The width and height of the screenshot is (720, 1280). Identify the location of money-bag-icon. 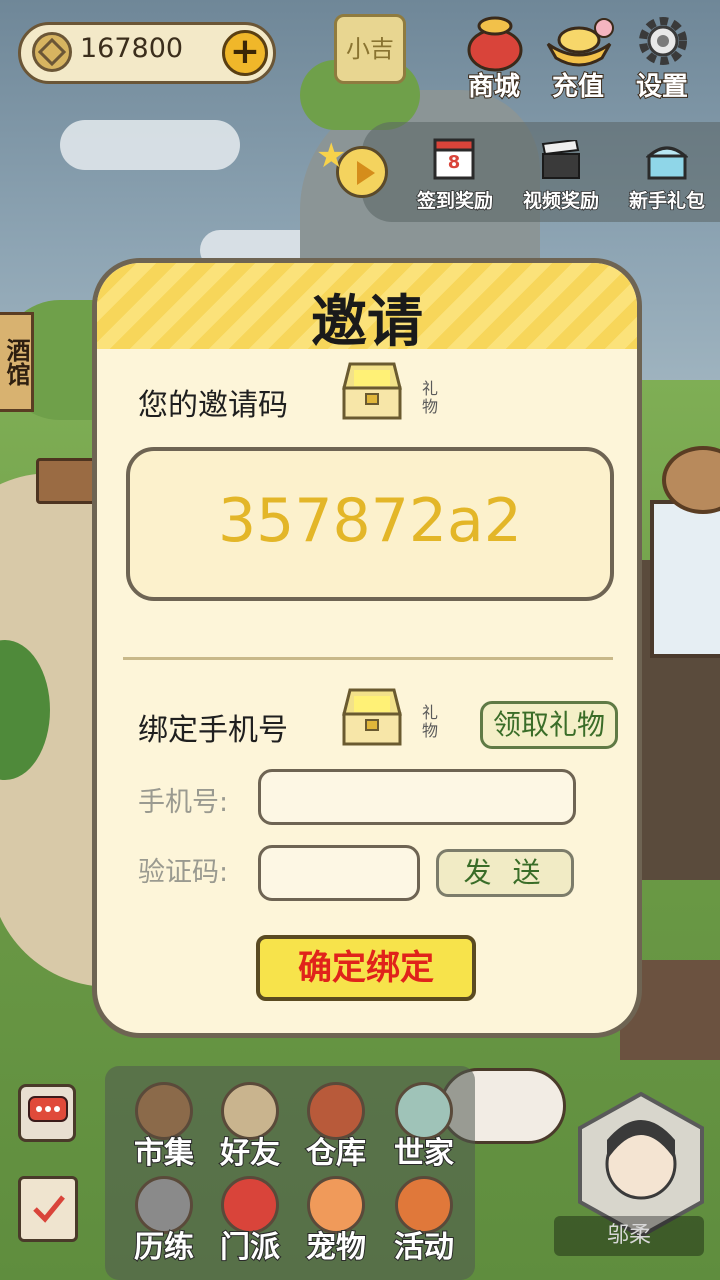
(495, 44).